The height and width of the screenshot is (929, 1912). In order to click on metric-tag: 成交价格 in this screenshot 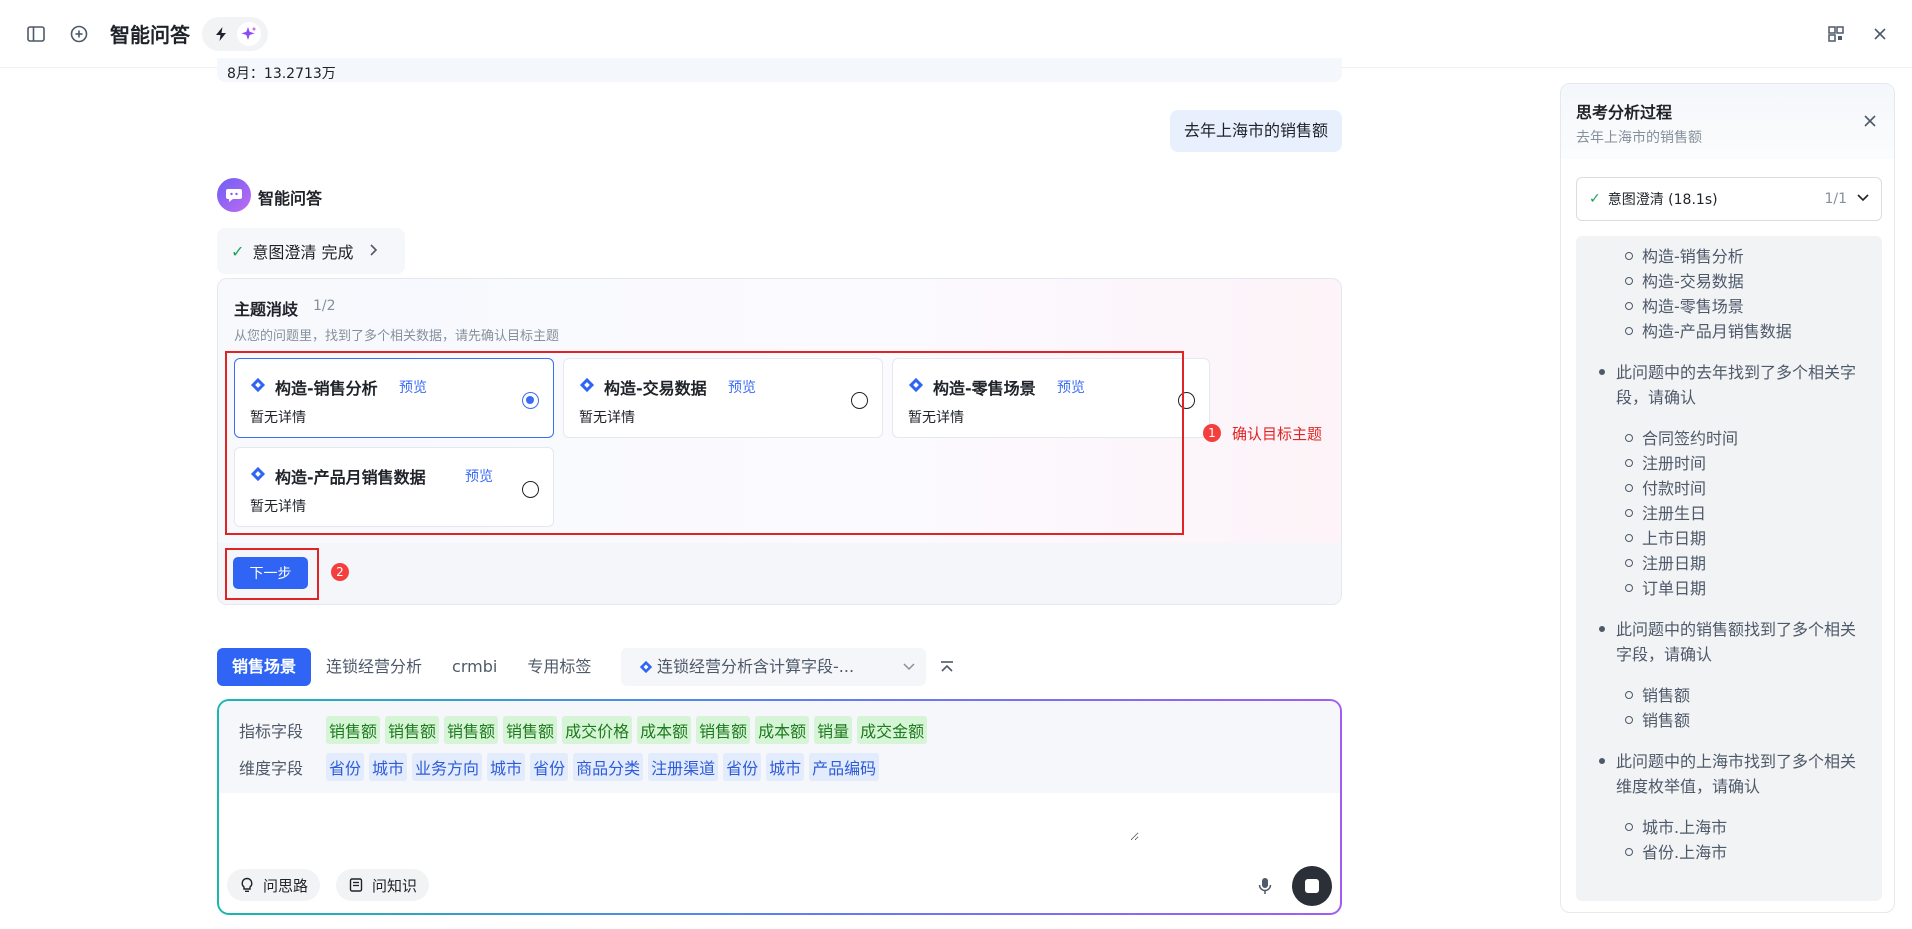, I will do `click(597, 730)`.